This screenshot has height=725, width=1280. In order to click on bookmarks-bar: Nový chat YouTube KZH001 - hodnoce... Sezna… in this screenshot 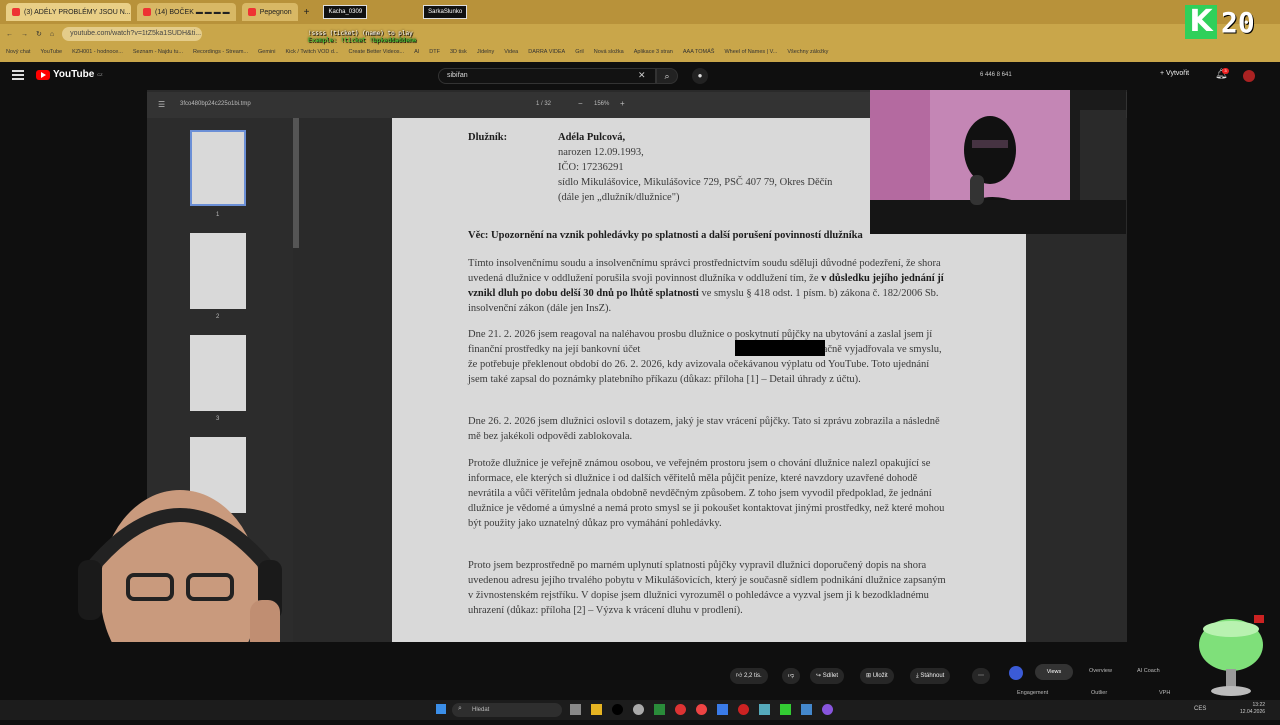, I will do `click(640, 52)`.